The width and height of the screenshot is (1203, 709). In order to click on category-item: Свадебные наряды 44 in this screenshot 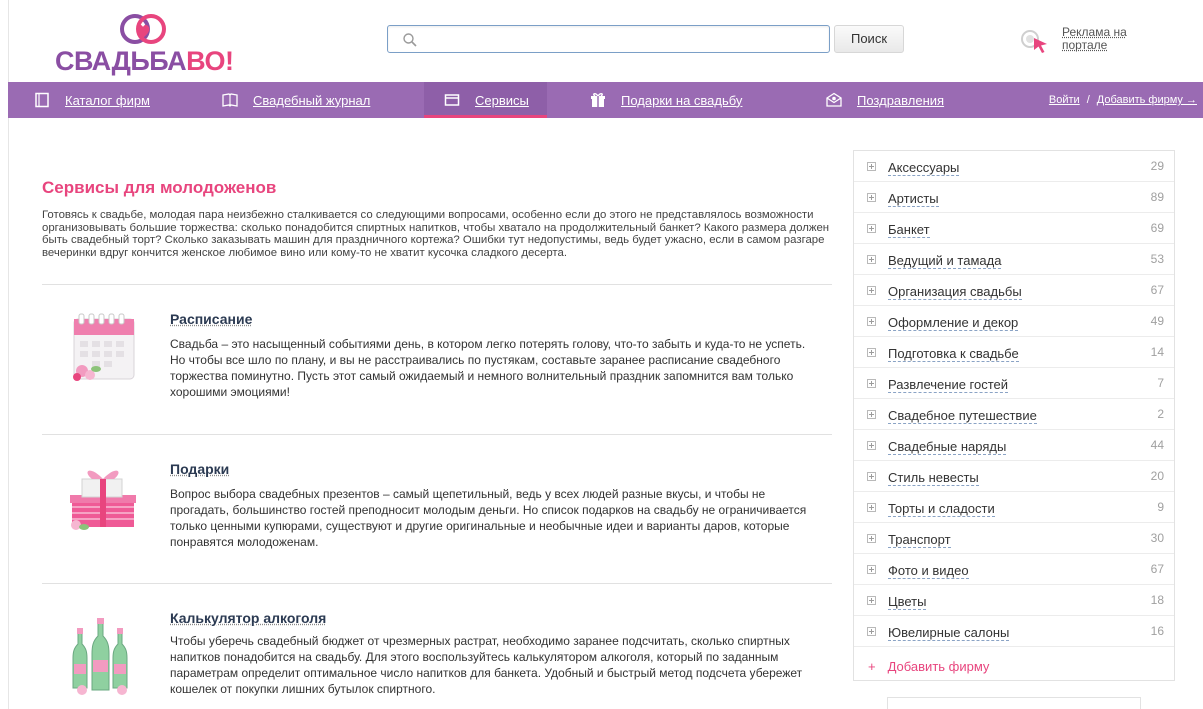, I will do `click(1014, 445)`.